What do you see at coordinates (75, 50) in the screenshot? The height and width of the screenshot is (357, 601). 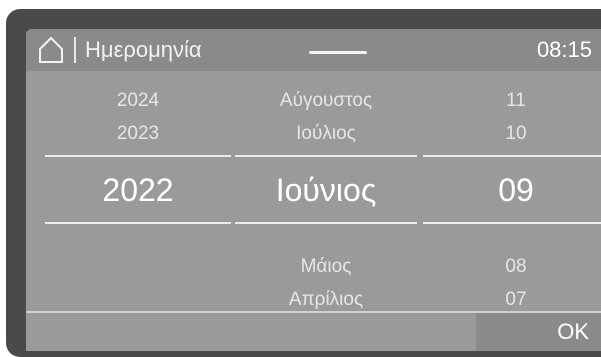 I see `header-divider` at bounding box center [75, 50].